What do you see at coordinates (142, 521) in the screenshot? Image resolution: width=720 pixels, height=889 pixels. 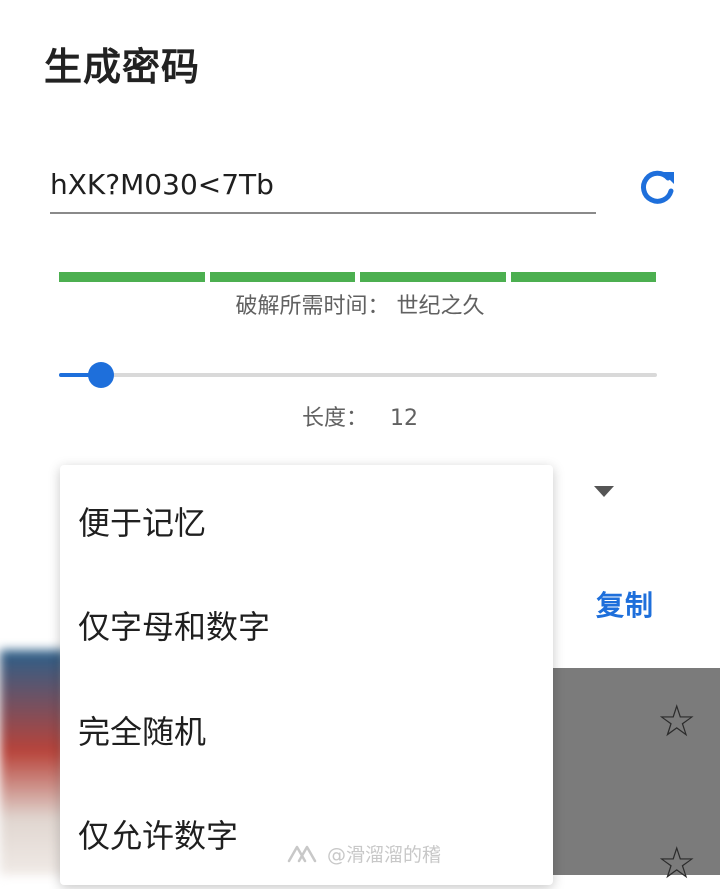 I see `menu-item-memorable: 便于记忆` at bounding box center [142, 521].